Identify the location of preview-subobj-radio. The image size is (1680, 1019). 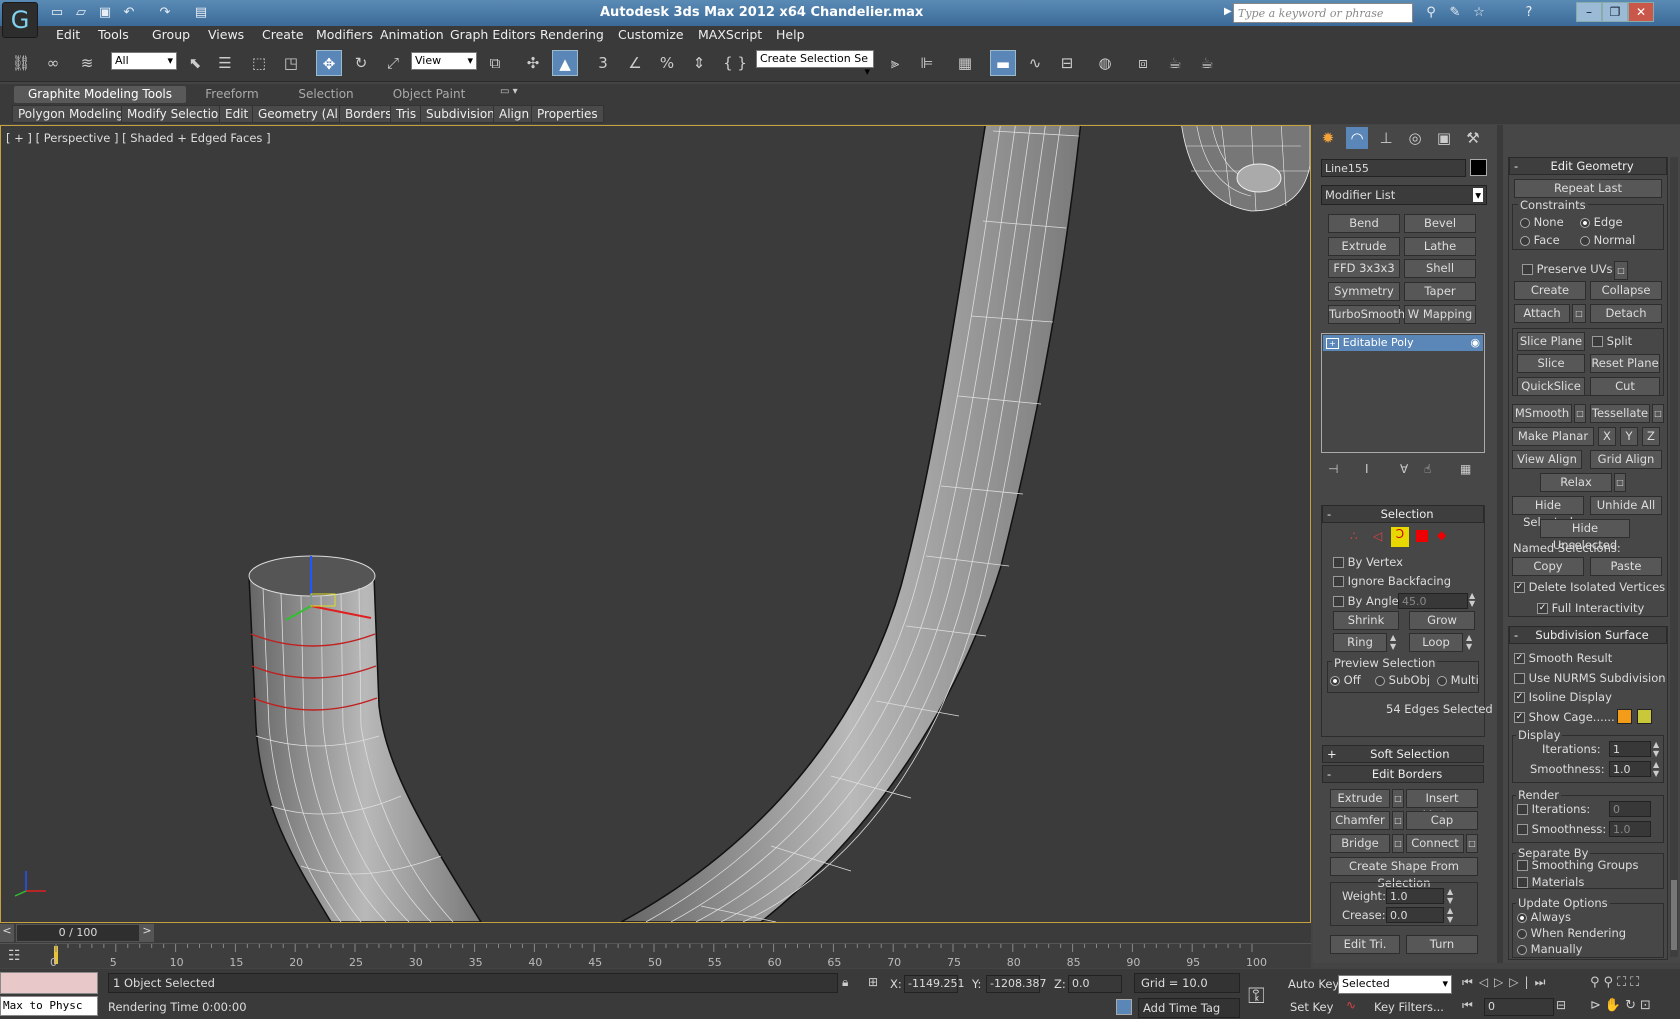
(1380, 680).